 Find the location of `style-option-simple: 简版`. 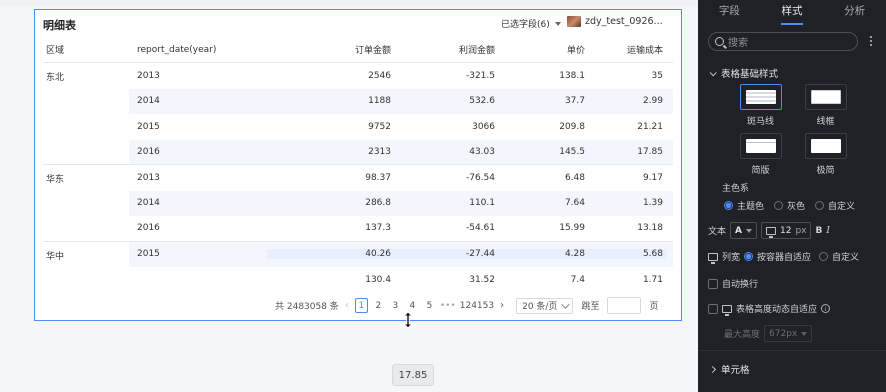

style-option-simple: 简版 is located at coordinates (760, 154).